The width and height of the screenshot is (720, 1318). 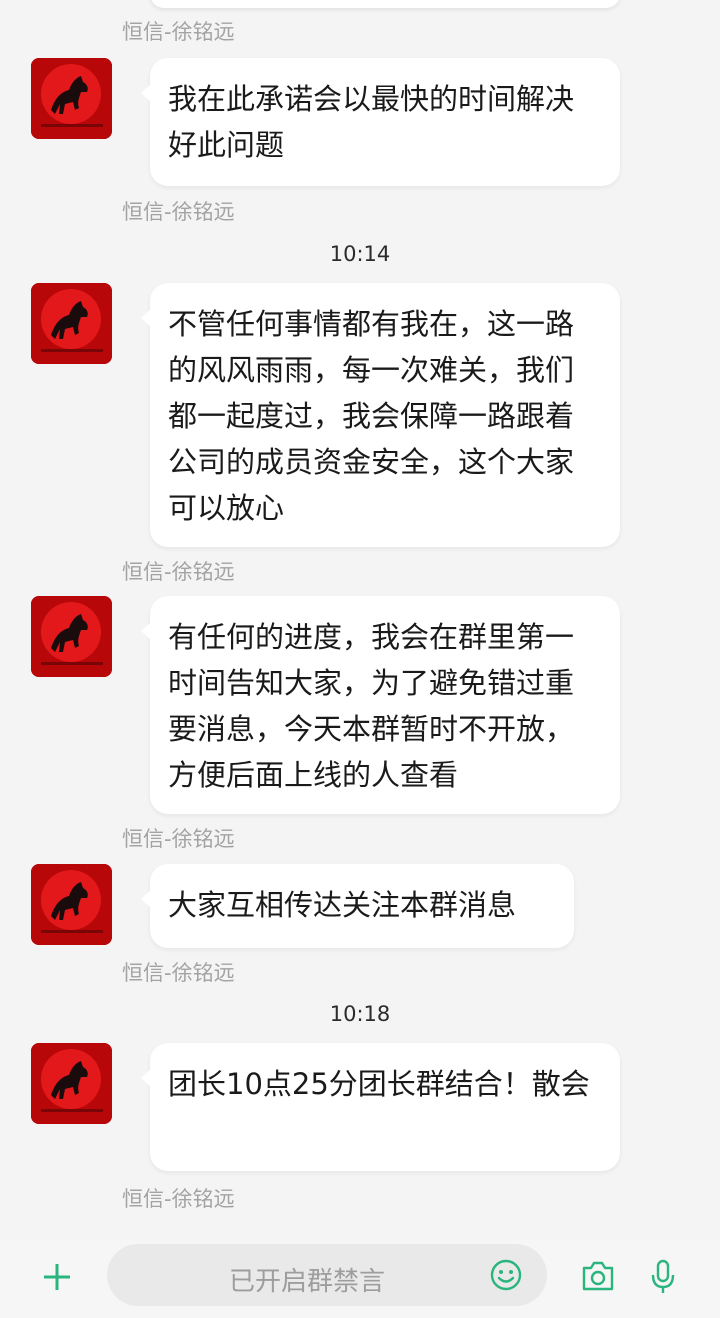 What do you see at coordinates (506, 1275) in the screenshot?
I see `smiley-icon` at bounding box center [506, 1275].